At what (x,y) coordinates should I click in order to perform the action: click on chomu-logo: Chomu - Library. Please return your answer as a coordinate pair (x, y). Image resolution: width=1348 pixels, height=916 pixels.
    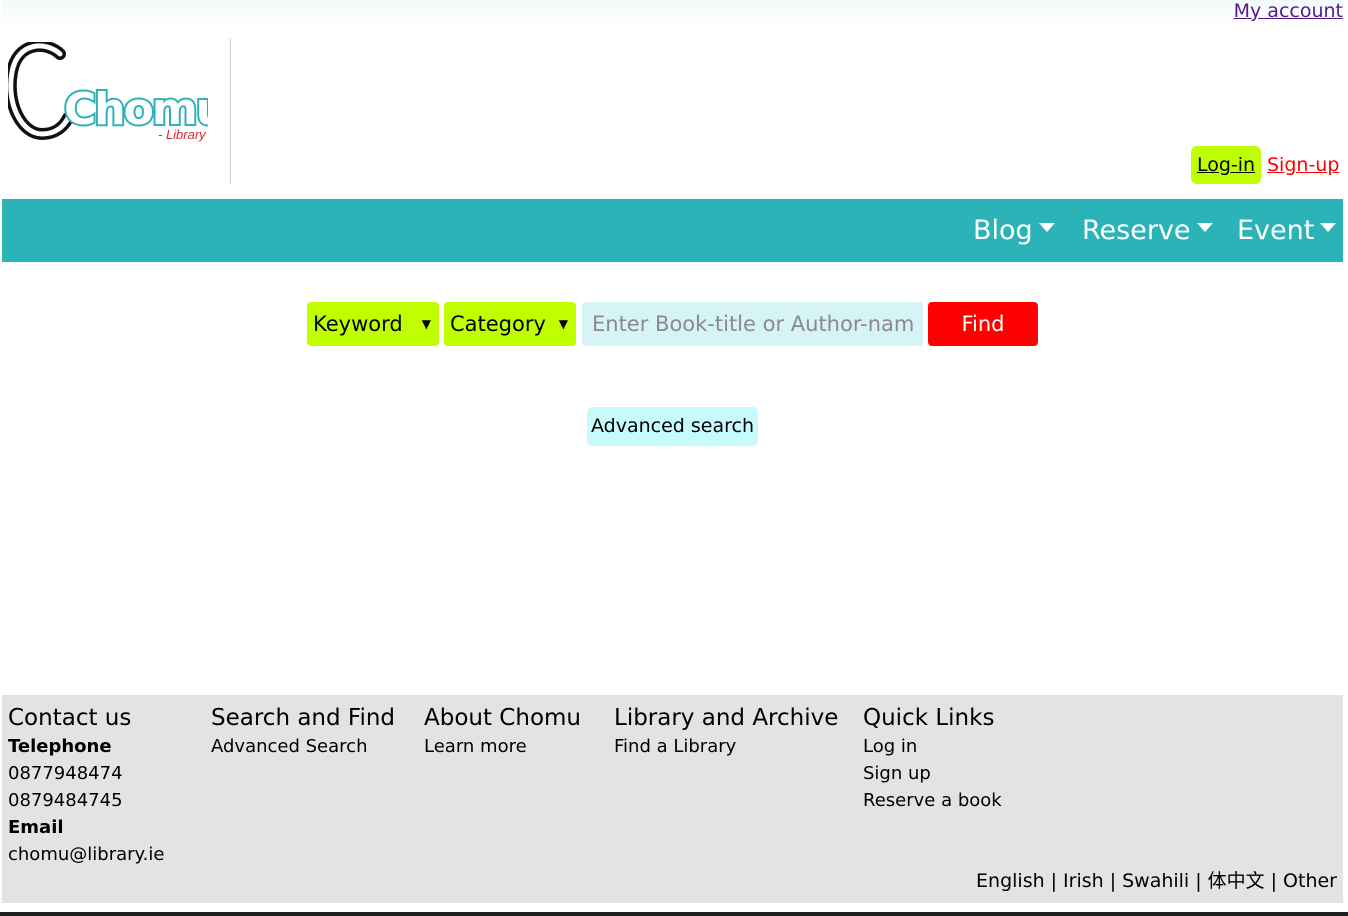
    Looking at the image, I should click on (116, 93).